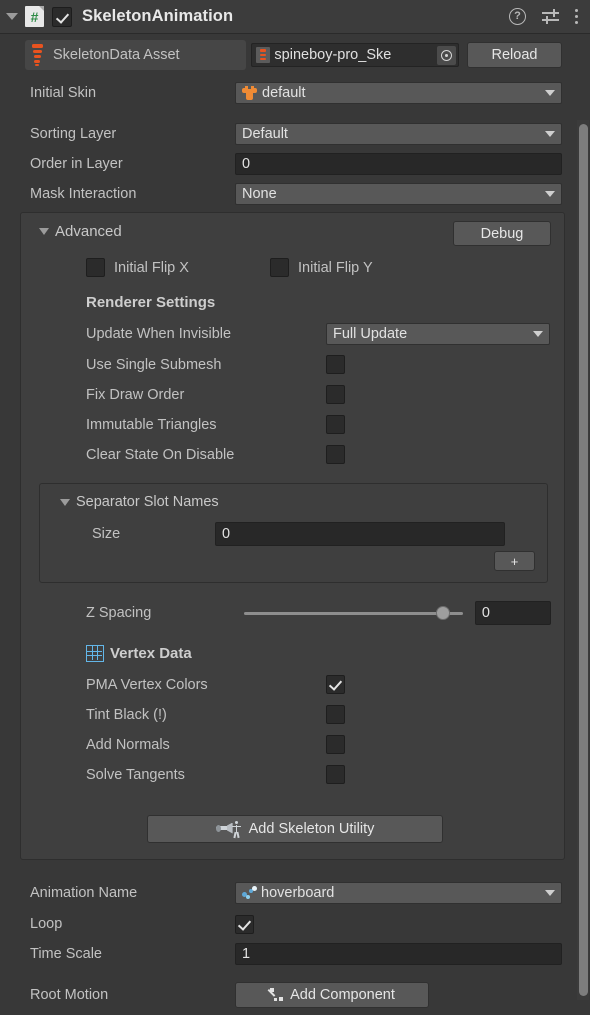 The image size is (590, 1015). I want to click on initial-flip-x-row: Initial Flip X, so click(137, 267).